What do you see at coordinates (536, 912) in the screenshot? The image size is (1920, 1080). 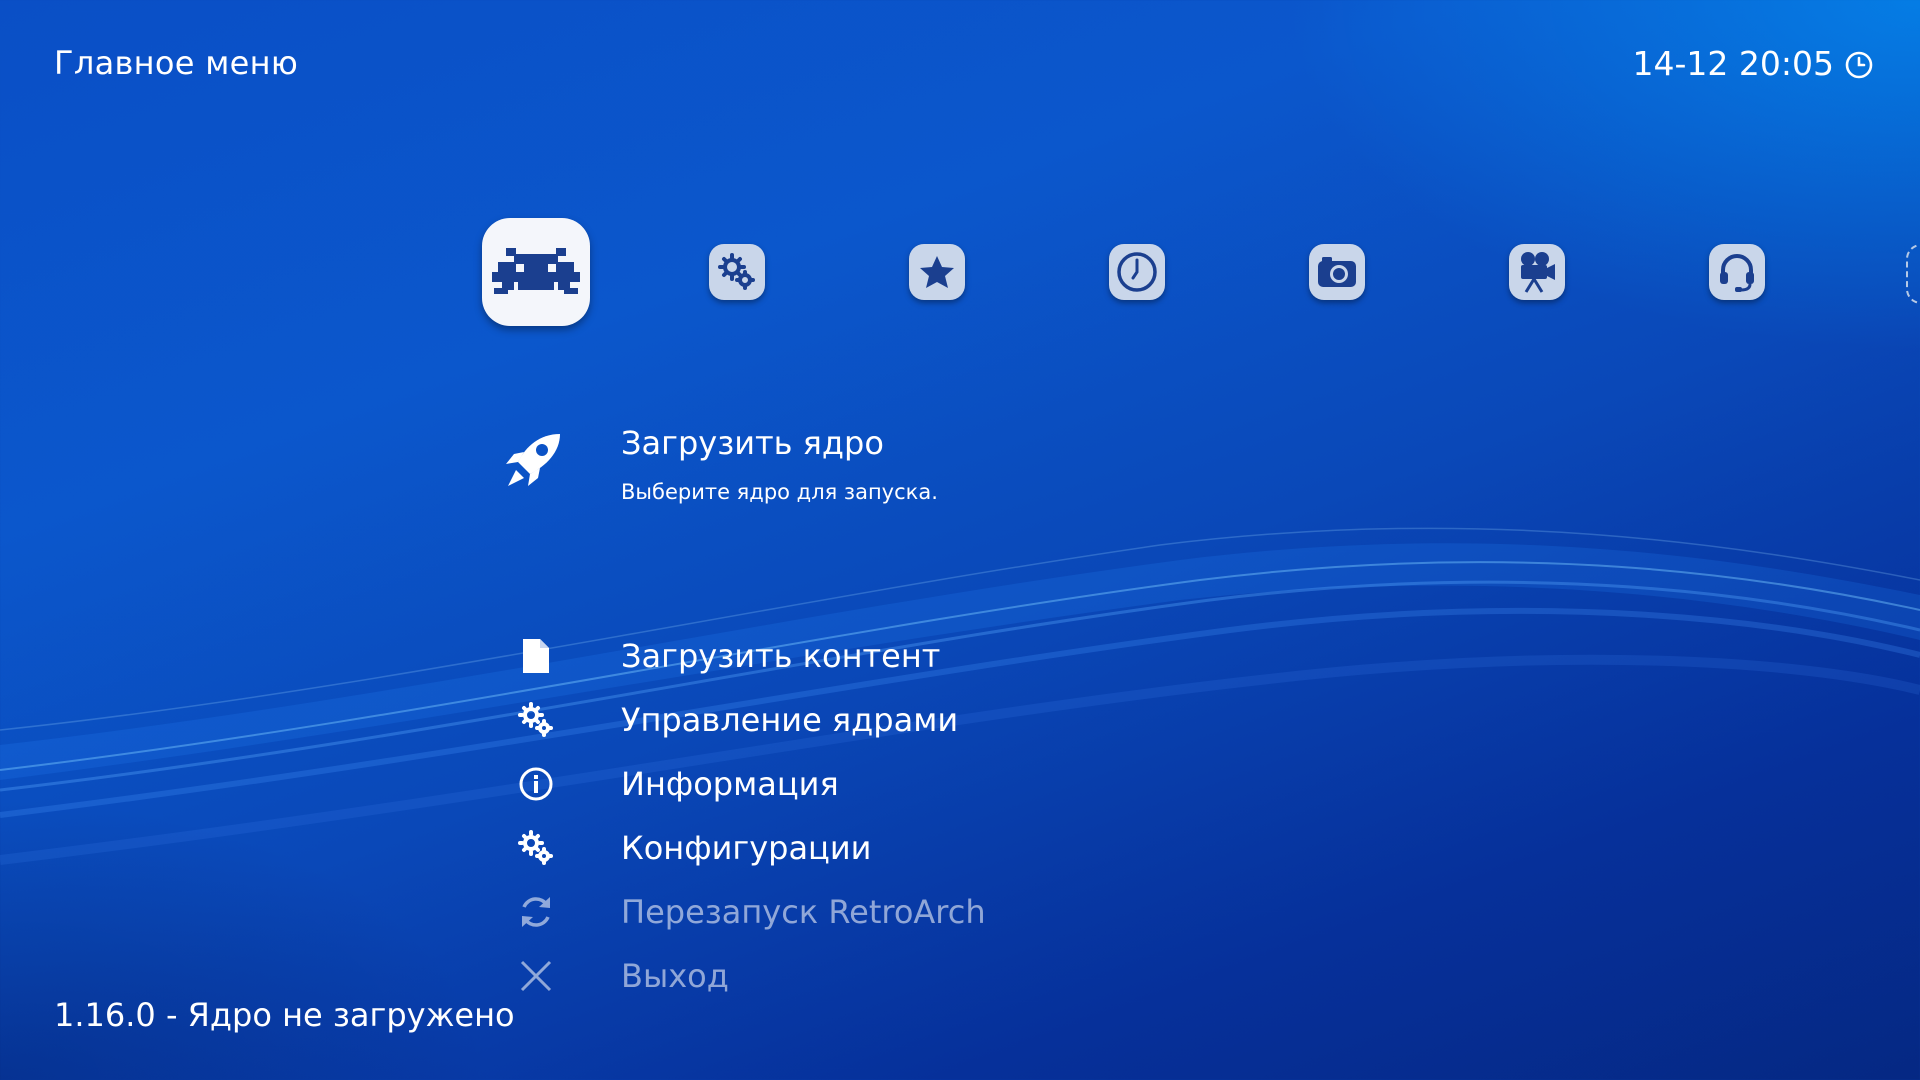 I see `restart-icon` at bounding box center [536, 912].